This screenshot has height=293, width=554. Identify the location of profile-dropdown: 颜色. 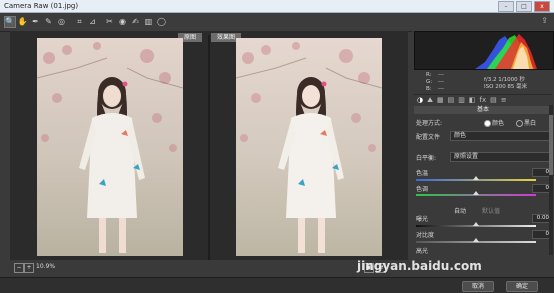
(500, 136).